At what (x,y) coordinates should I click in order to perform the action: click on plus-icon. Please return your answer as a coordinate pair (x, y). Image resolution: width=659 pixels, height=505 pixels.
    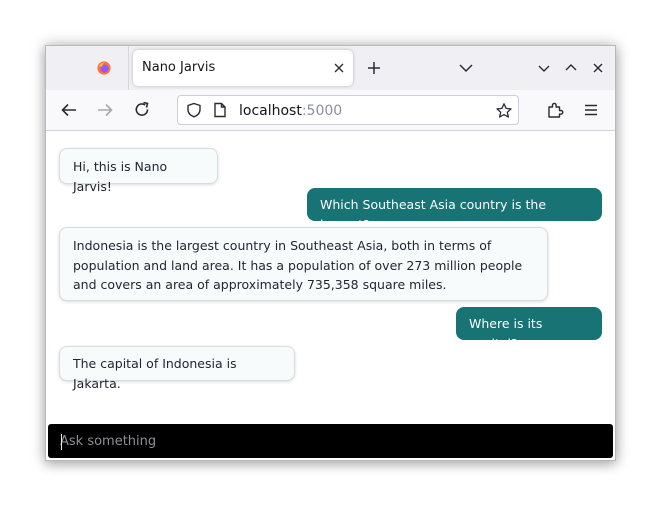
    Looking at the image, I should click on (374, 68).